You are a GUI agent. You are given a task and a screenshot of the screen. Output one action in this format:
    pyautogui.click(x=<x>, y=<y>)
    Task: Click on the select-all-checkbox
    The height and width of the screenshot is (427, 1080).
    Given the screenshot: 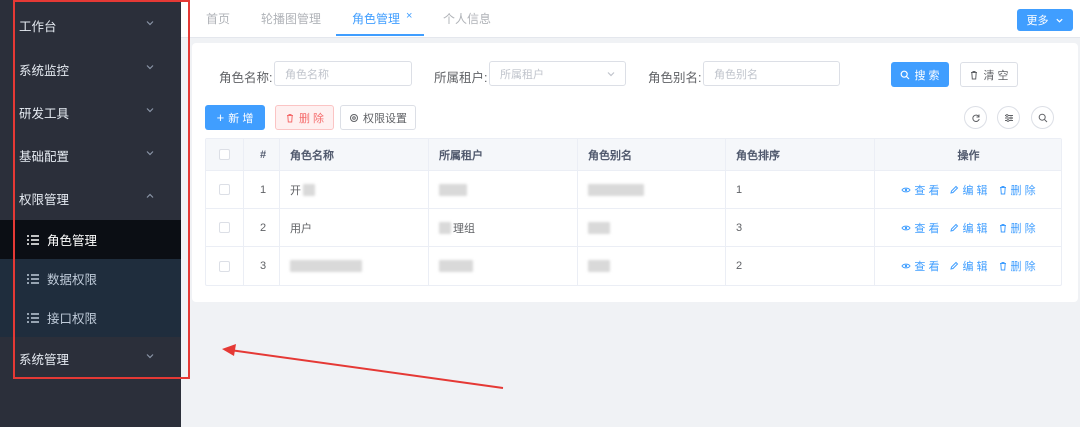 What is the action you would take?
    pyautogui.click(x=224, y=154)
    